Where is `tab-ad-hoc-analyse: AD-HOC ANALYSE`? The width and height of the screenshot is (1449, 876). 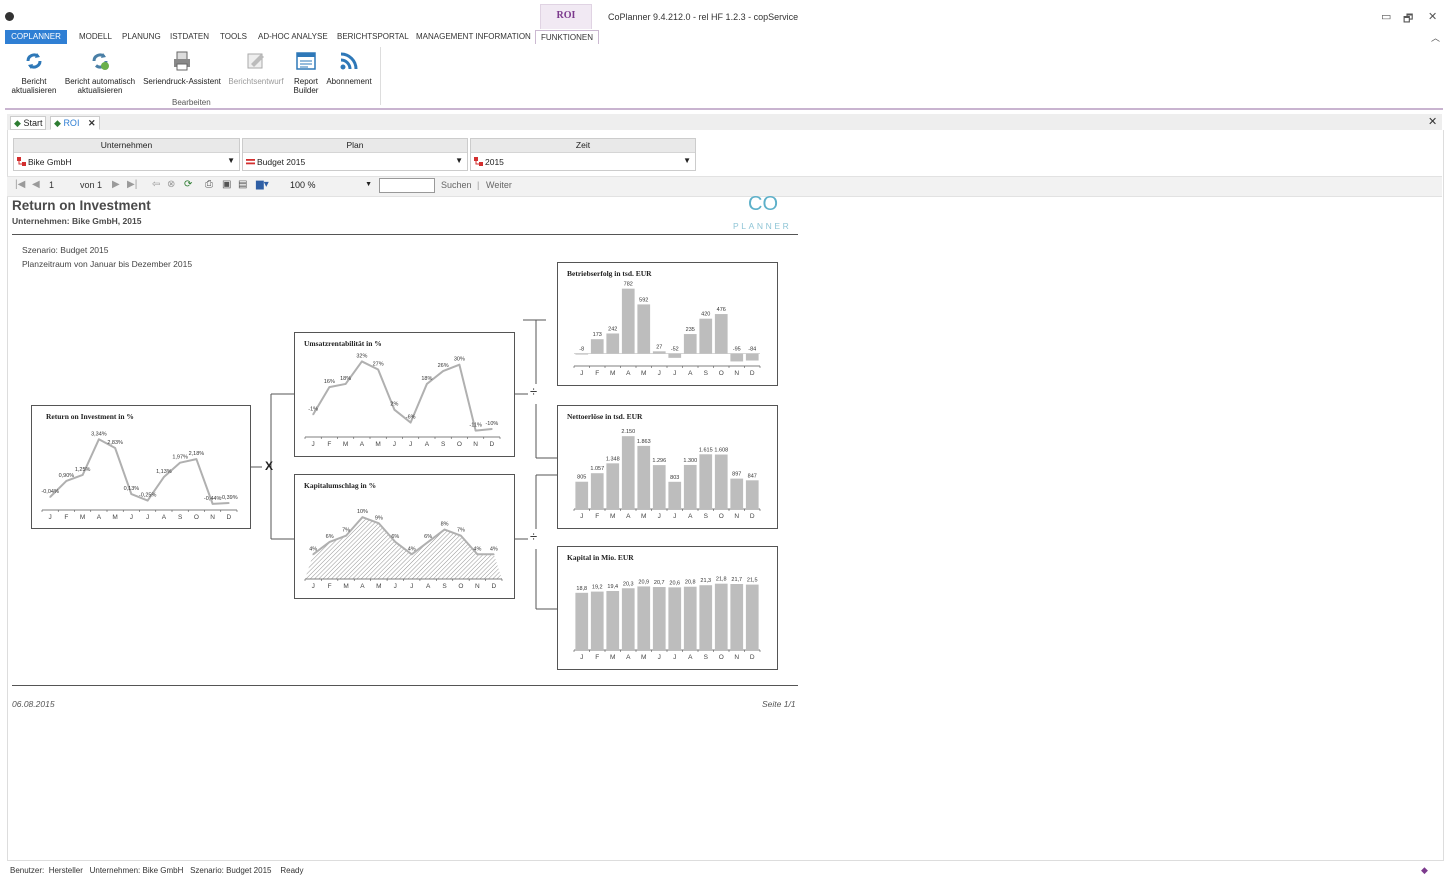
tab-ad-hoc-analyse: AD-HOC ANALYSE is located at coordinates (293, 37).